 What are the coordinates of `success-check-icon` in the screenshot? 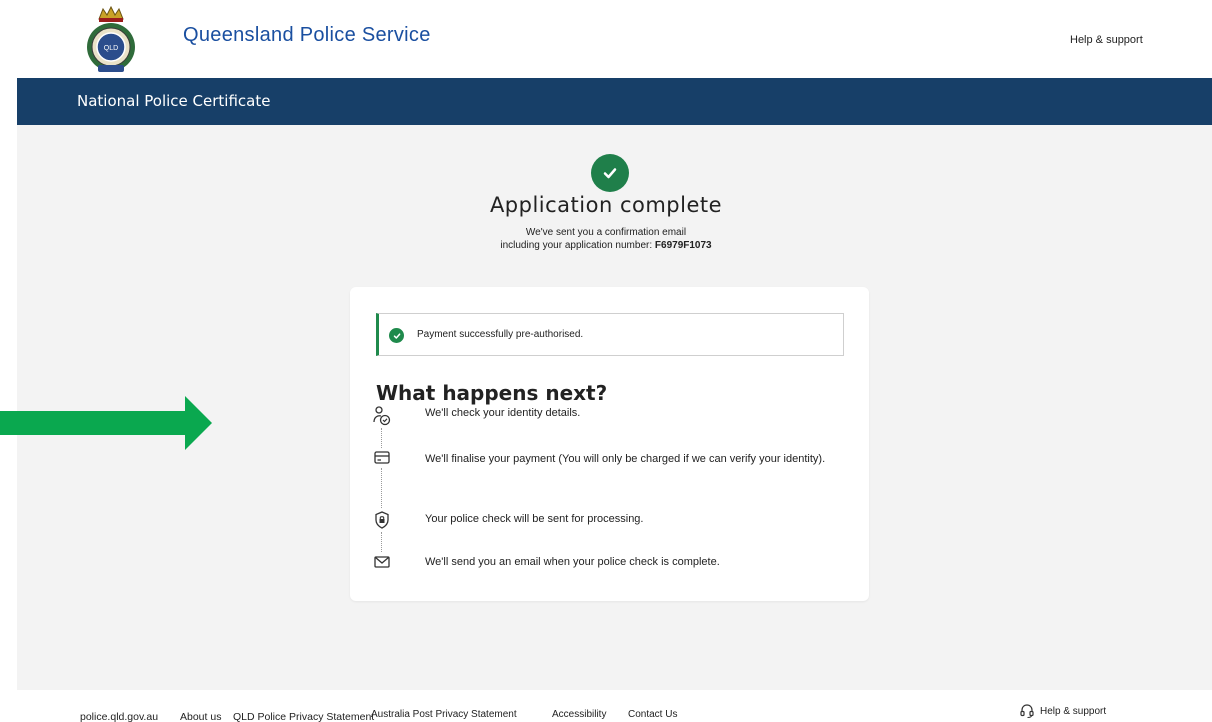 It's located at (610, 173).